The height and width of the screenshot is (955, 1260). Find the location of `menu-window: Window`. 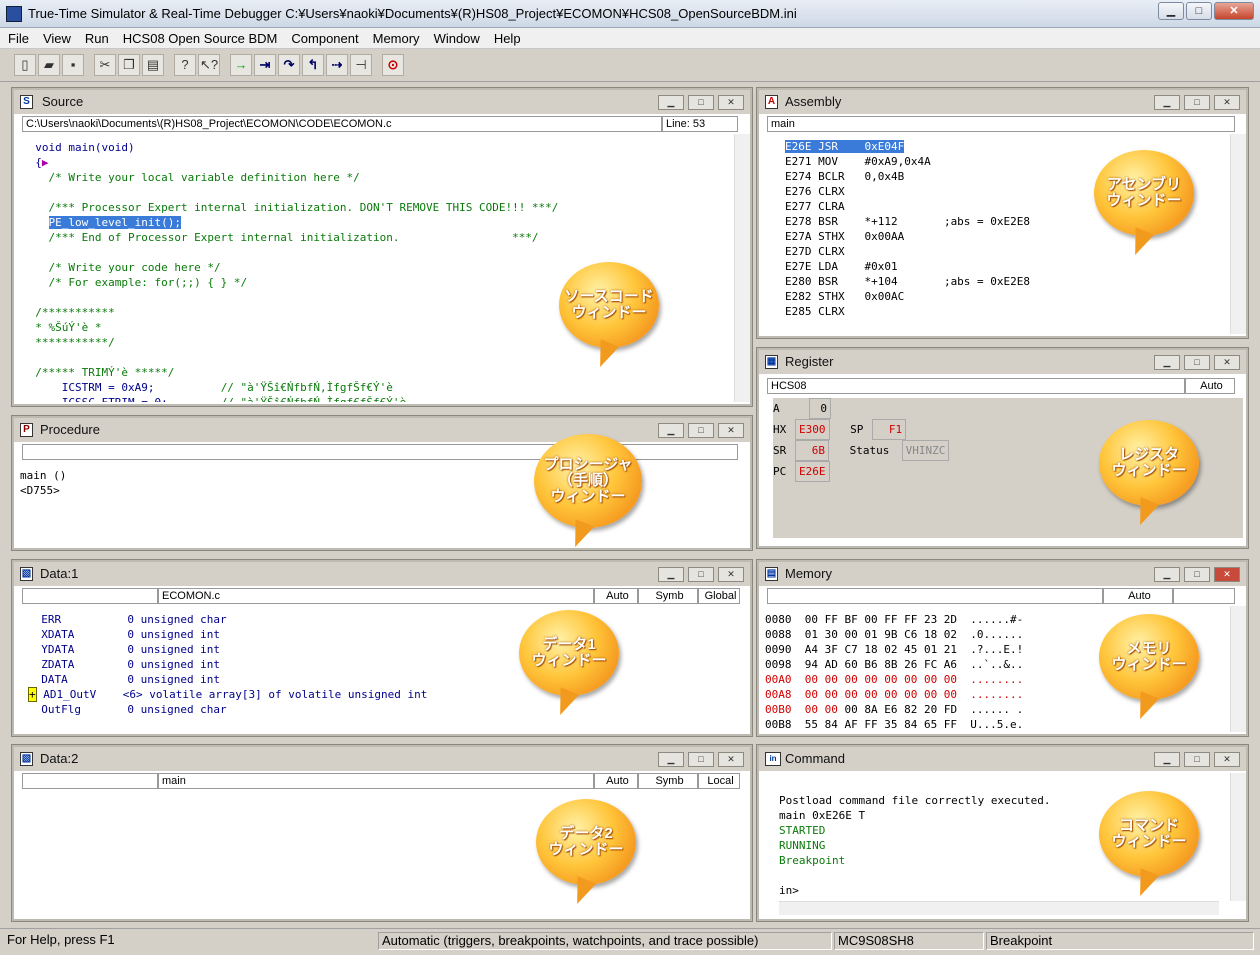

menu-window: Window is located at coordinates (456, 38).